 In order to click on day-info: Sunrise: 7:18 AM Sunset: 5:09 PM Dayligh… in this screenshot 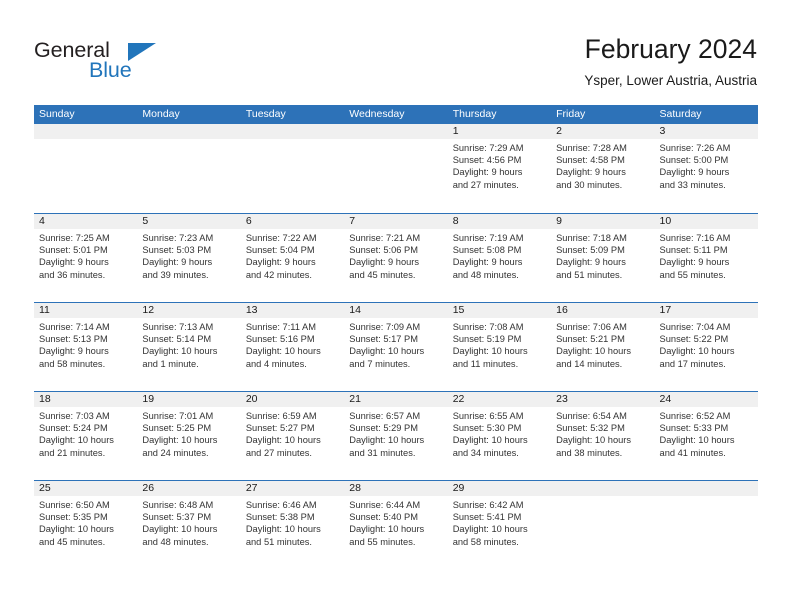, I will do `click(602, 255)`.